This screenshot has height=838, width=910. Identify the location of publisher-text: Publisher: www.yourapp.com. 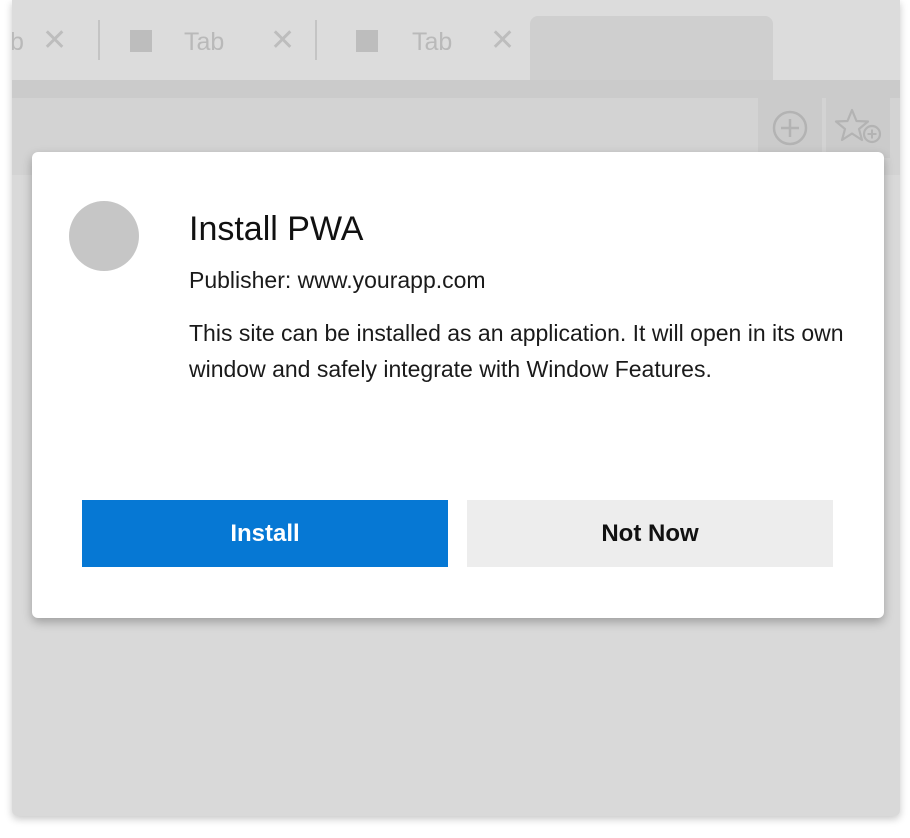
(337, 280).